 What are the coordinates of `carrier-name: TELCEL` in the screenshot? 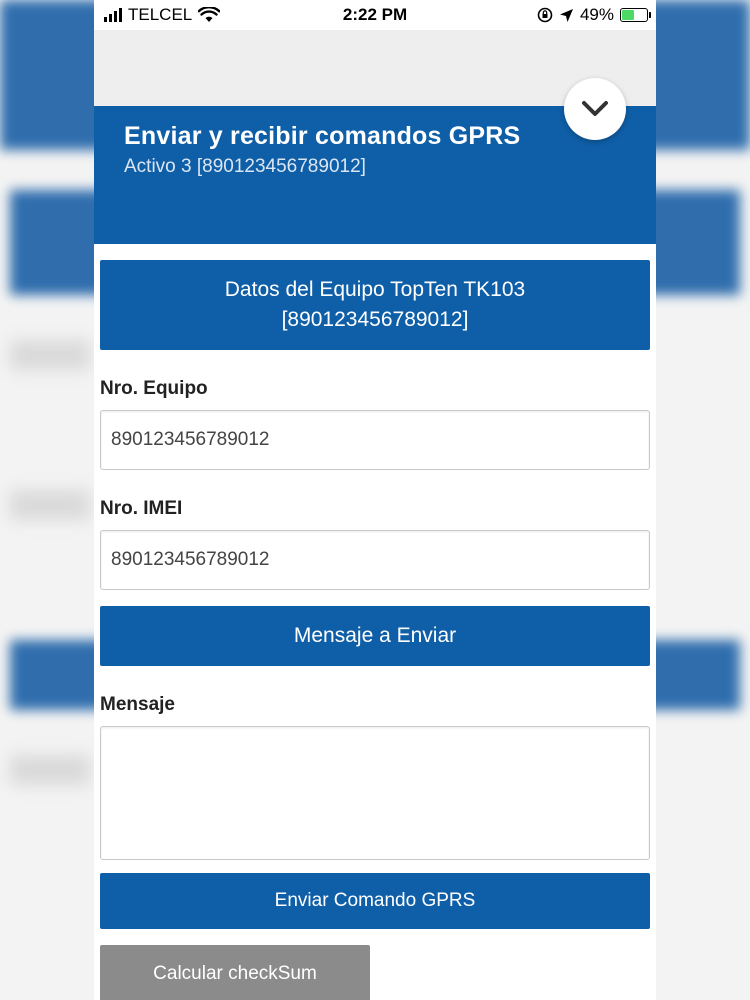 It's located at (160, 14).